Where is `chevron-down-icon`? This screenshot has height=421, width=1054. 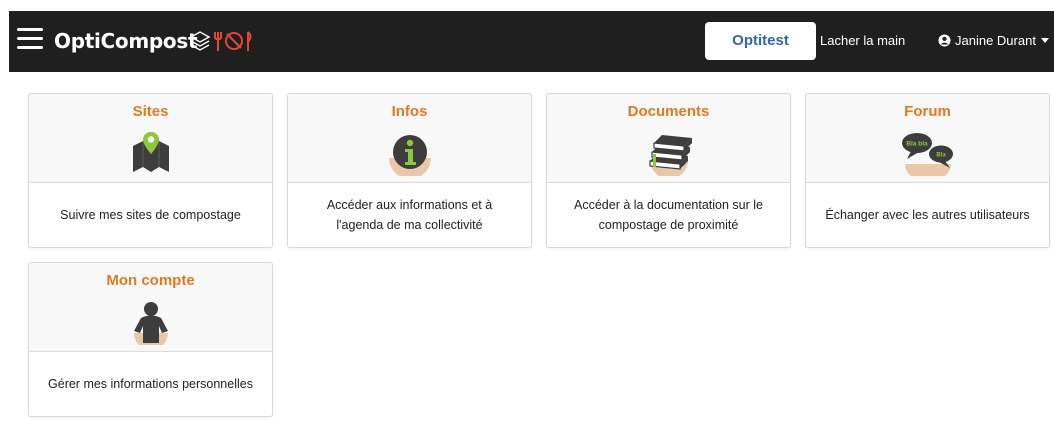 chevron-down-icon is located at coordinates (1044, 40).